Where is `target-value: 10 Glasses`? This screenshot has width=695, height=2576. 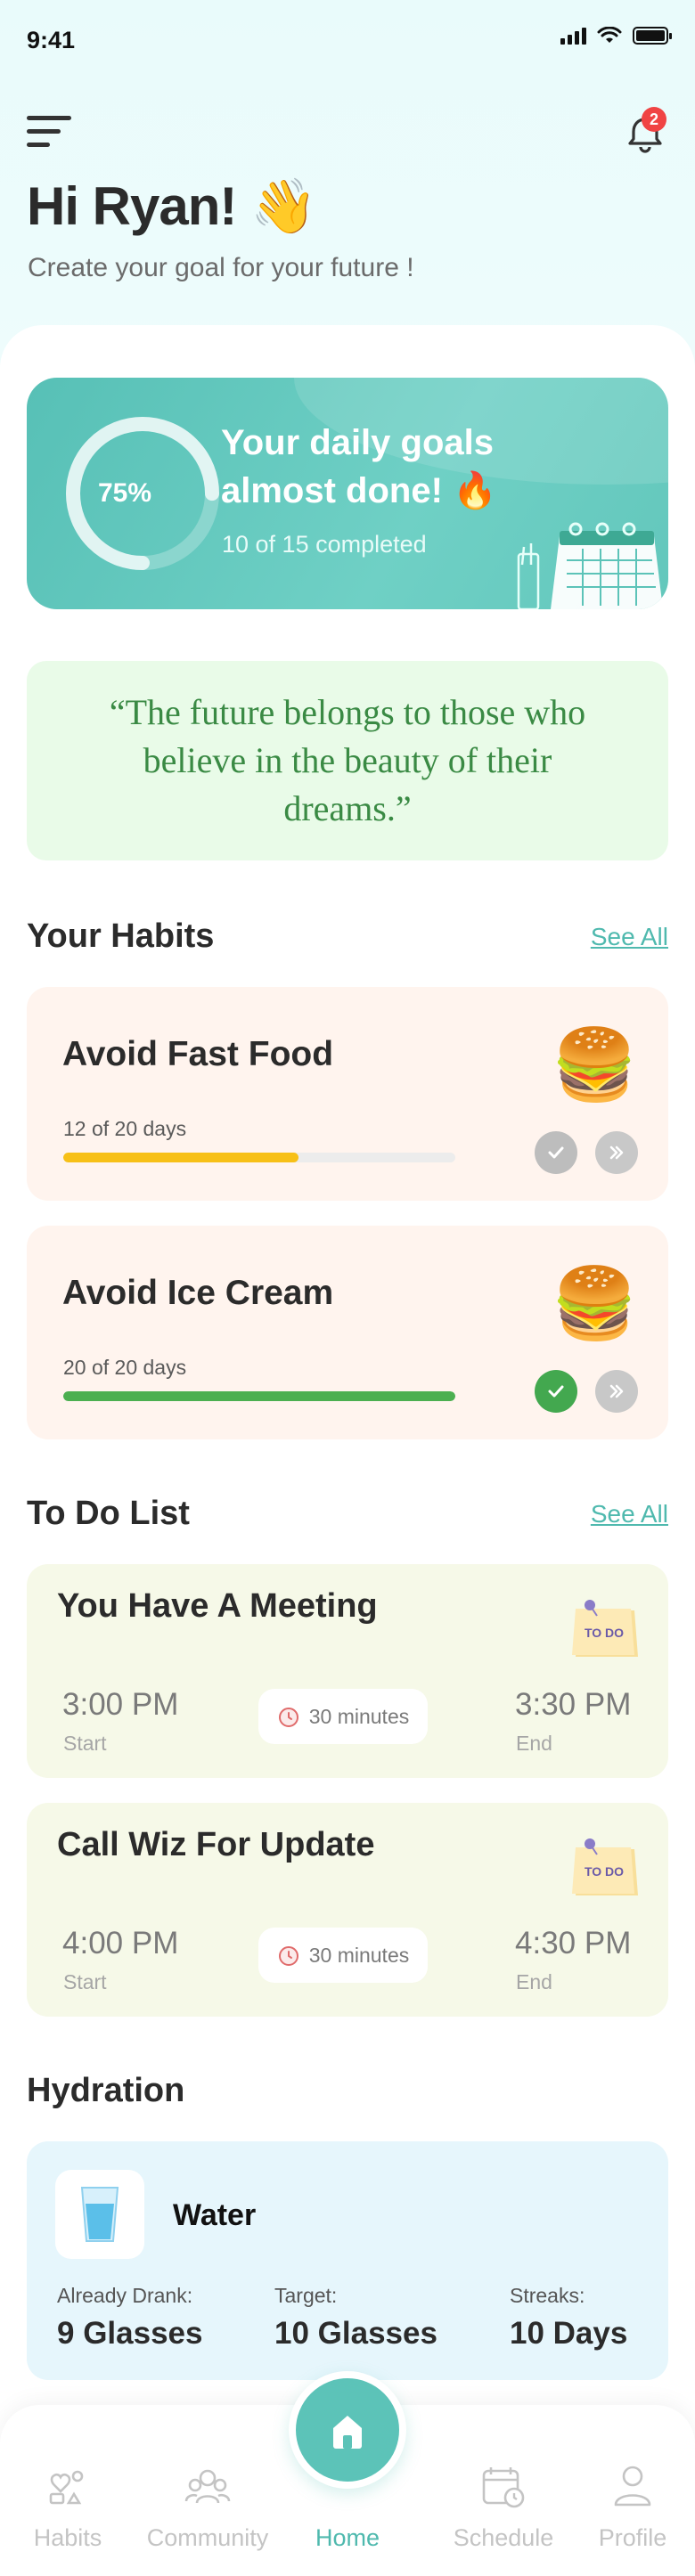 target-value: 10 Glasses is located at coordinates (355, 2334).